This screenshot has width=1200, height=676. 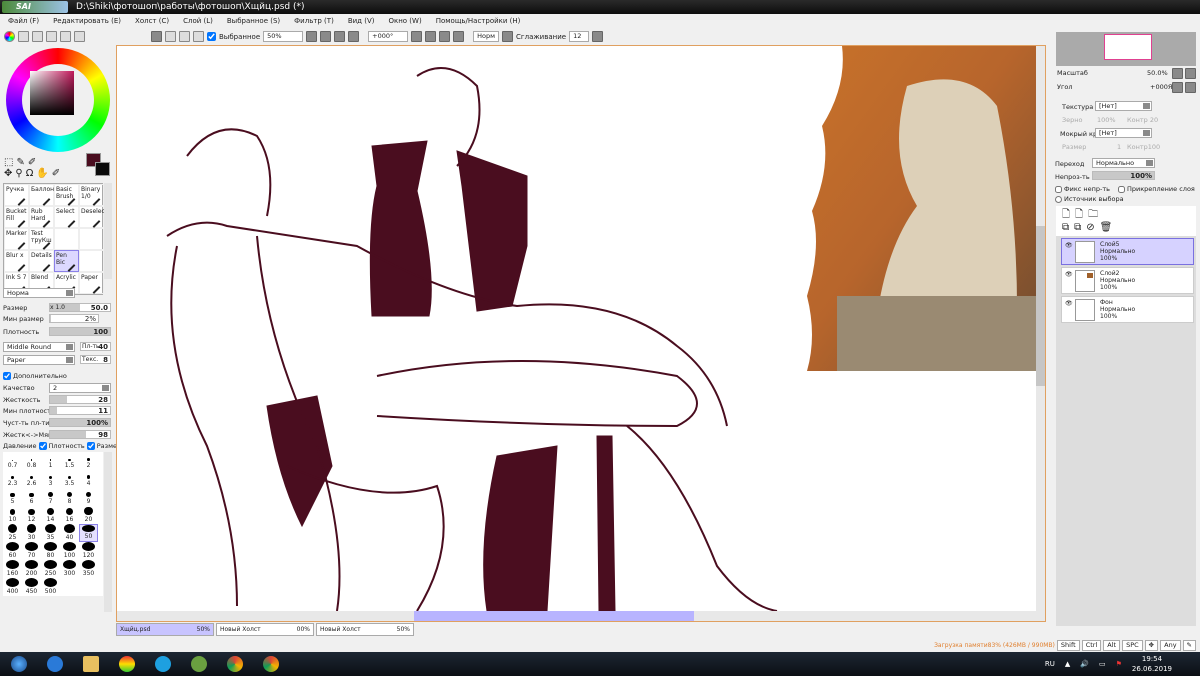 I want to click on brush-size-120: 120, so click(x=88, y=551).